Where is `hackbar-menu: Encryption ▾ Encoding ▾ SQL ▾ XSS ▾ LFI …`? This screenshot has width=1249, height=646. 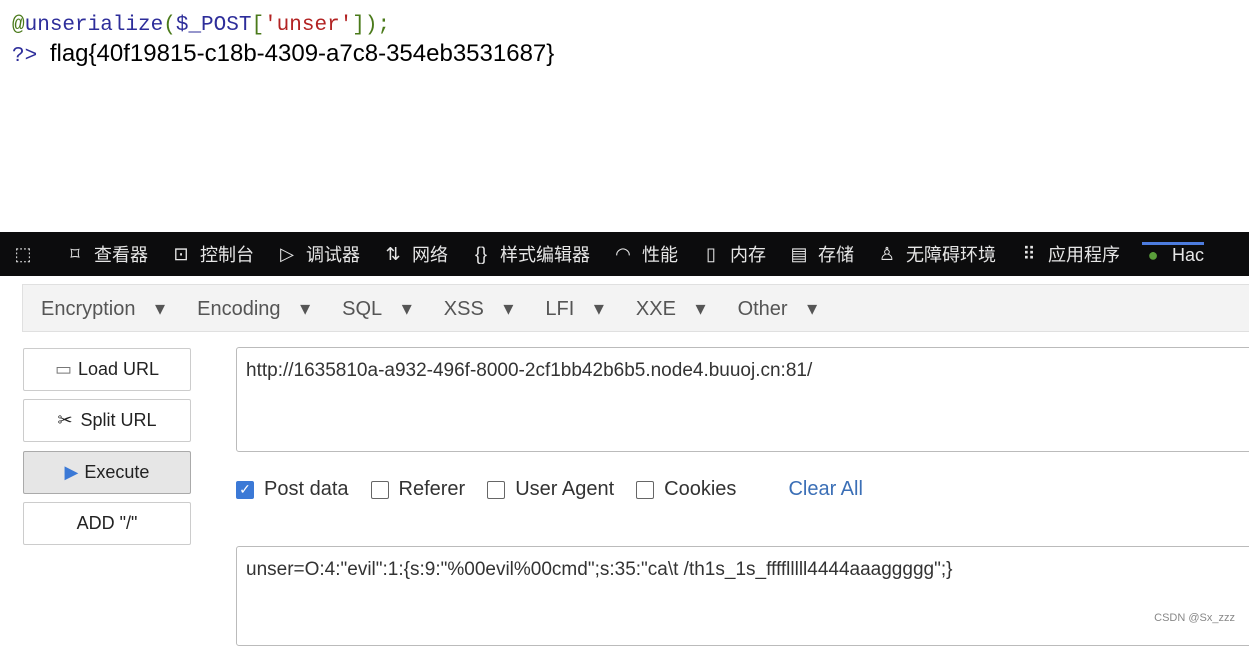 hackbar-menu: Encryption ▾ Encoding ▾ SQL ▾ XSS ▾ LFI … is located at coordinates (635, 308).